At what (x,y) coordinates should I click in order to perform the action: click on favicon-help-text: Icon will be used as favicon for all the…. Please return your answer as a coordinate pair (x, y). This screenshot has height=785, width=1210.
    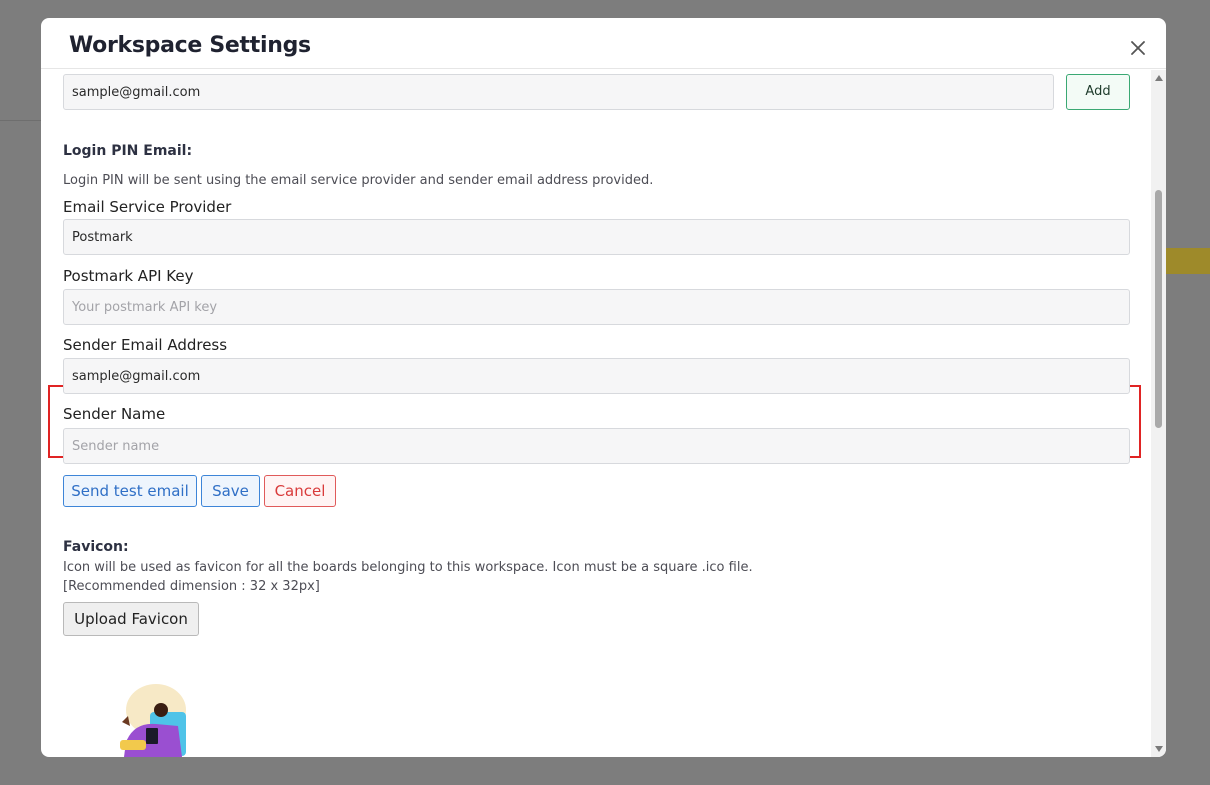
    Looking at the image, I should click on (408, 567).